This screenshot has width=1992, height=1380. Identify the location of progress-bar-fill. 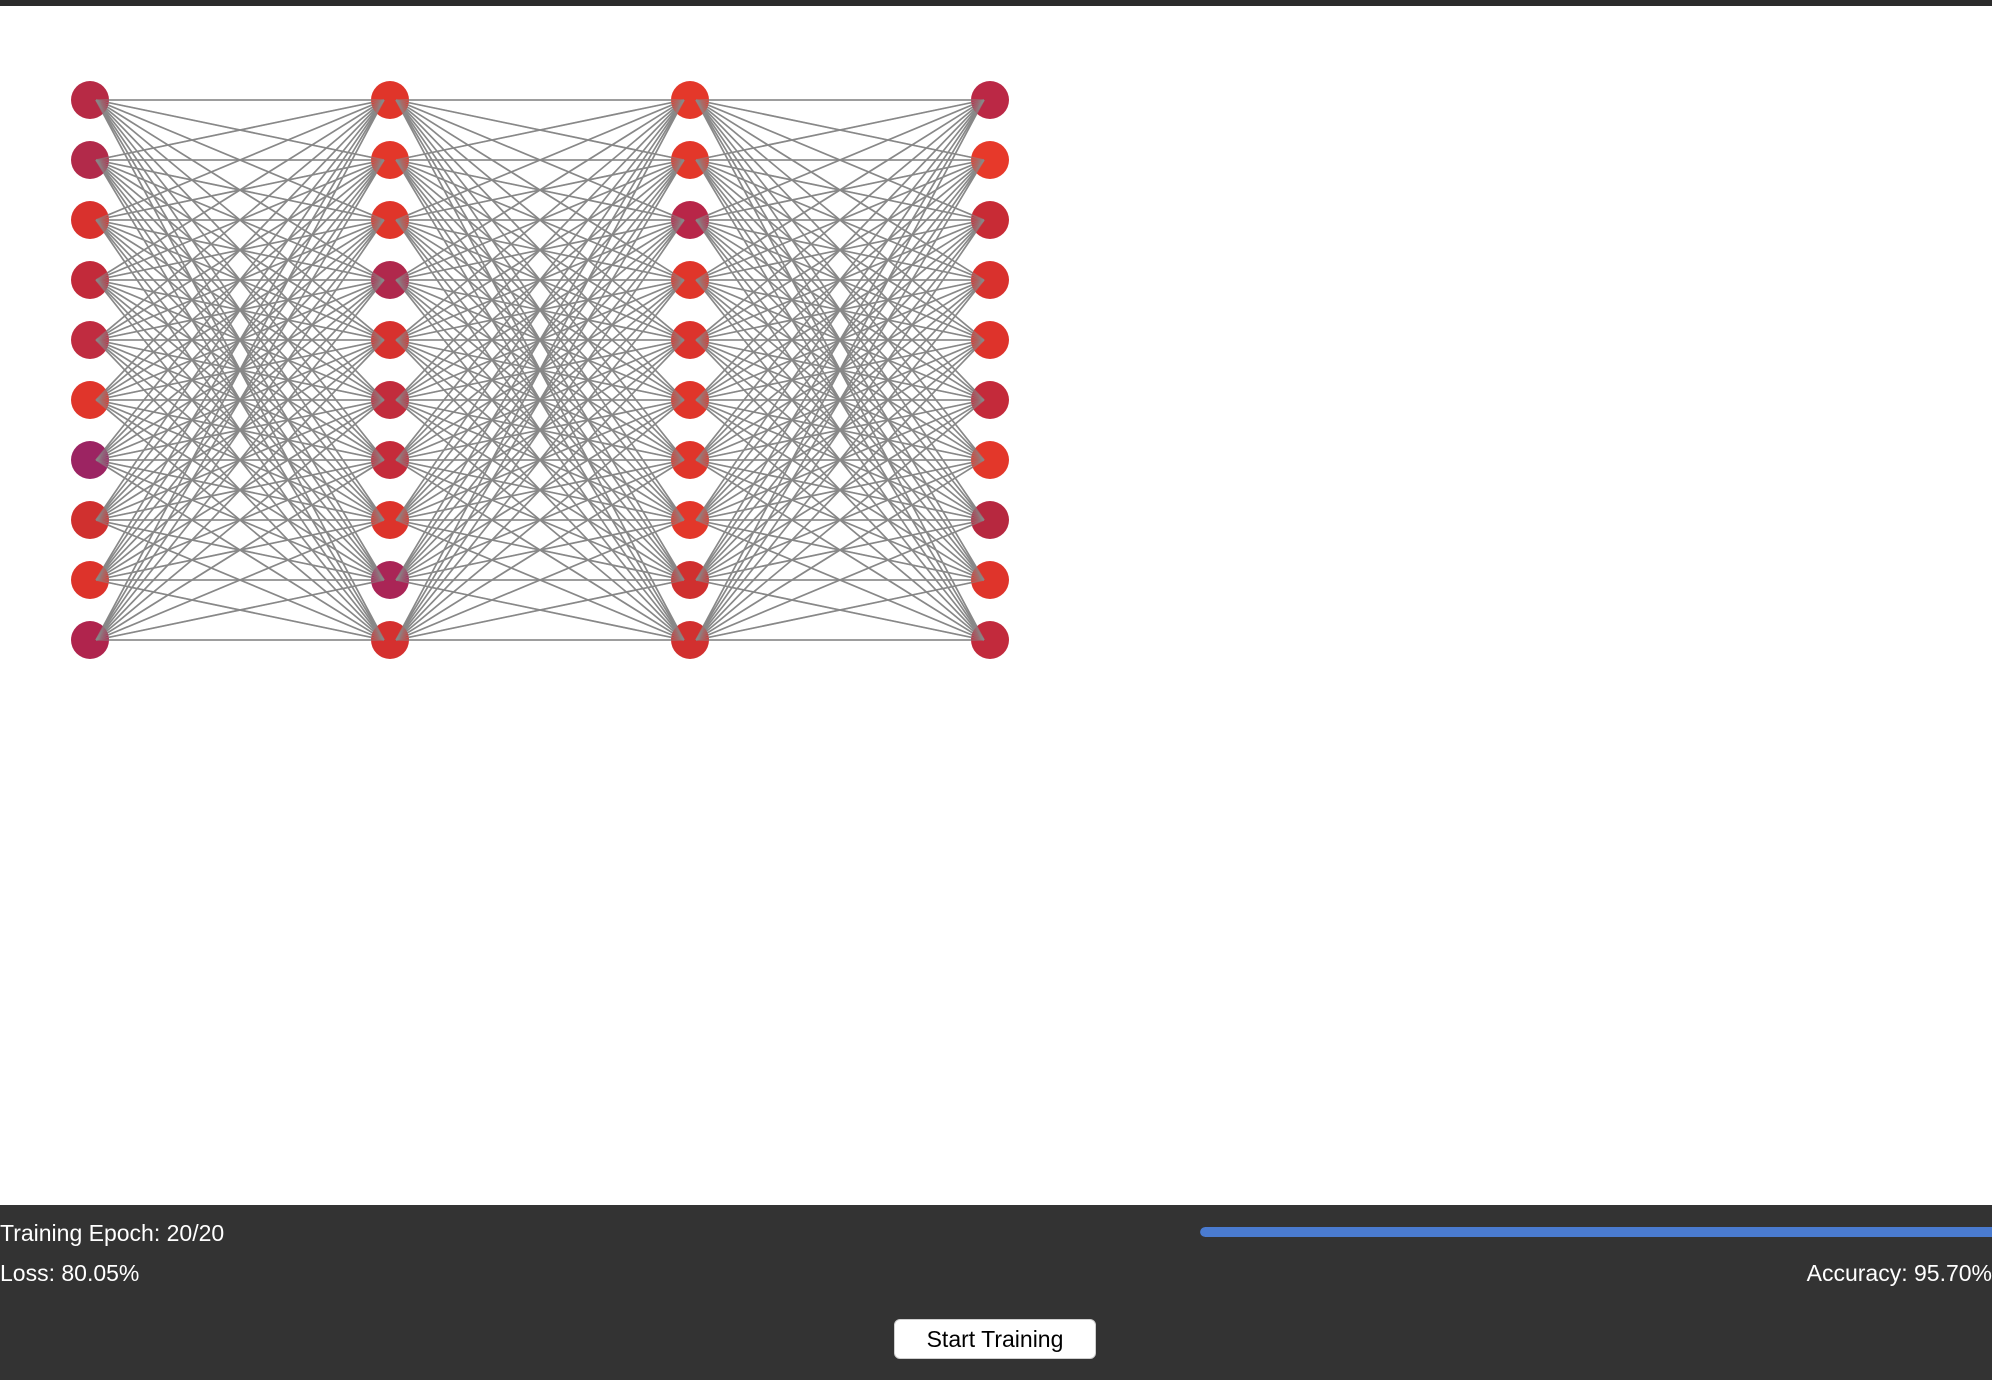
(1596, 1232).